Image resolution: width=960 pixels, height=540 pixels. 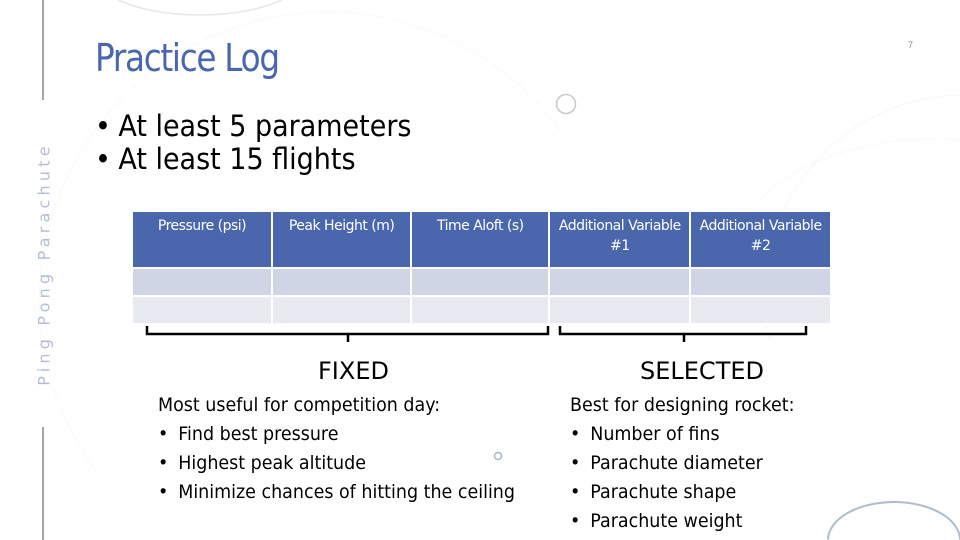 What do you see at coordinates (299, 405) in the screenshot?
I see `fixed-heading: Most useful for competition day:` at bounding box center [299, 405].